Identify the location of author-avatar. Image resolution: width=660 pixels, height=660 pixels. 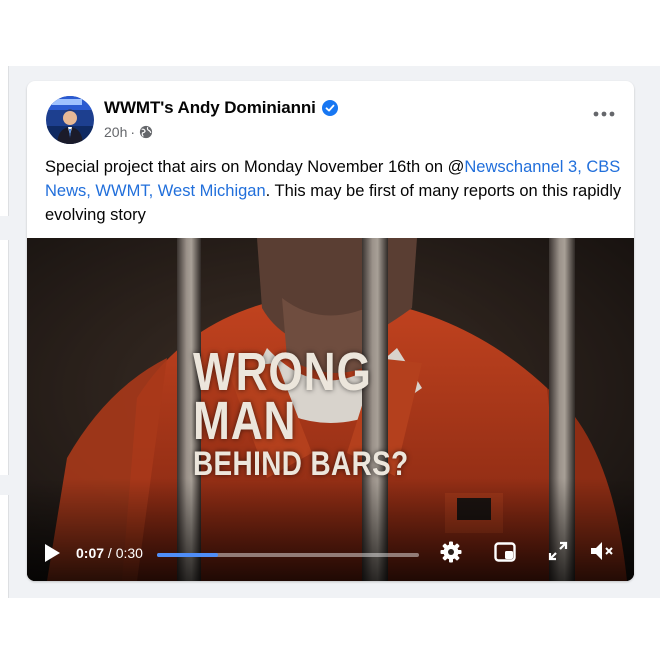
(70, 120).